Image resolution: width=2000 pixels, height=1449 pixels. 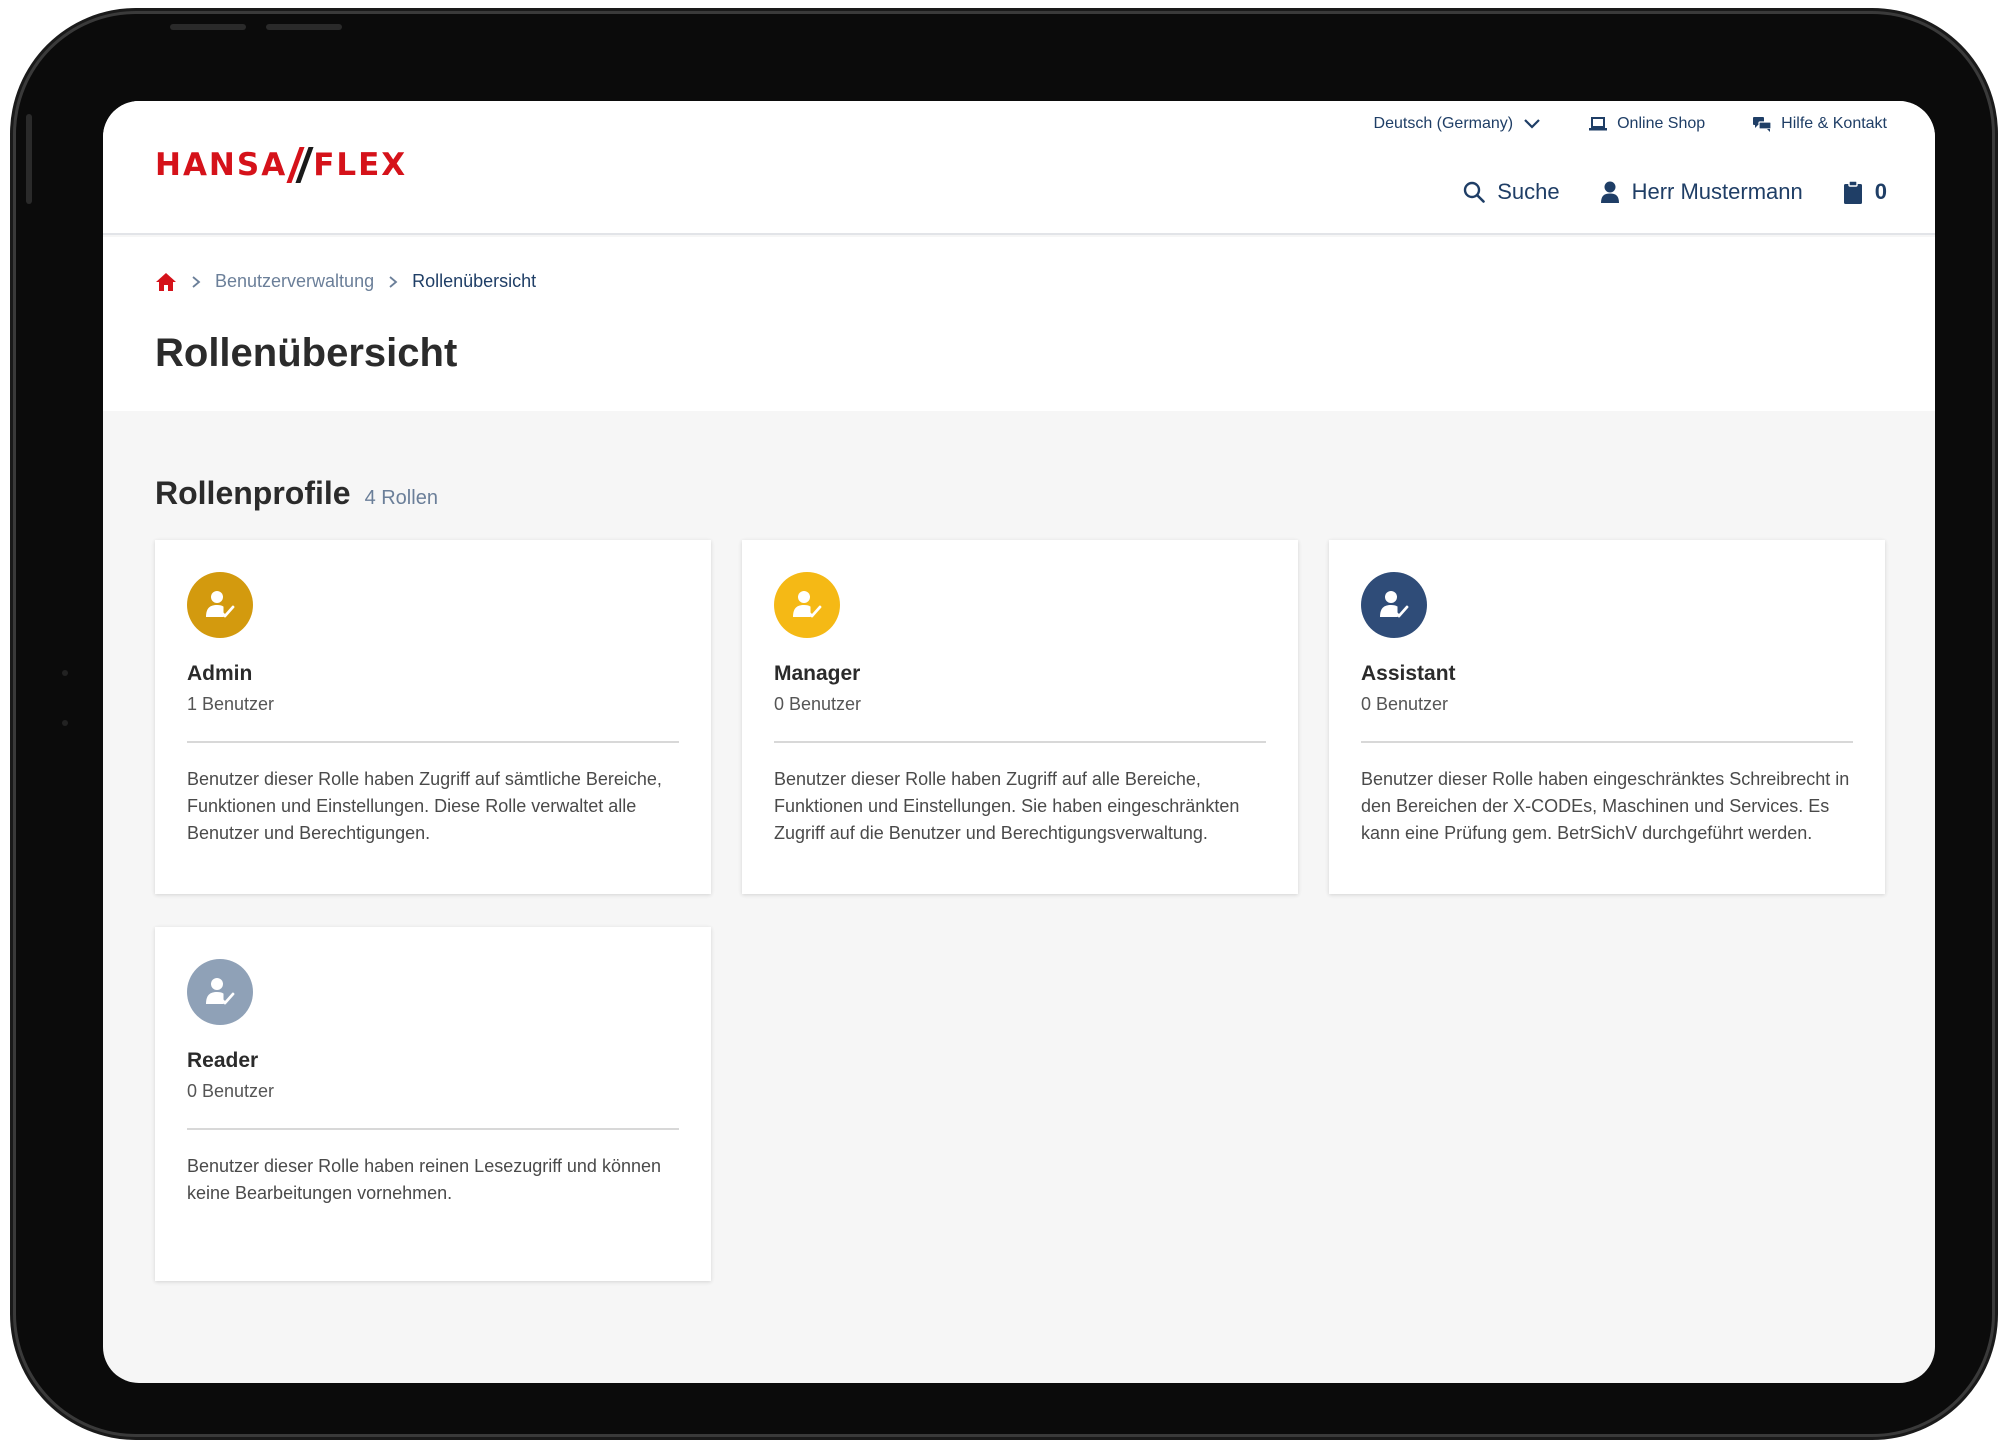 I want to click on online-shop-label: Online Shop, so click(x=1661, y=123).